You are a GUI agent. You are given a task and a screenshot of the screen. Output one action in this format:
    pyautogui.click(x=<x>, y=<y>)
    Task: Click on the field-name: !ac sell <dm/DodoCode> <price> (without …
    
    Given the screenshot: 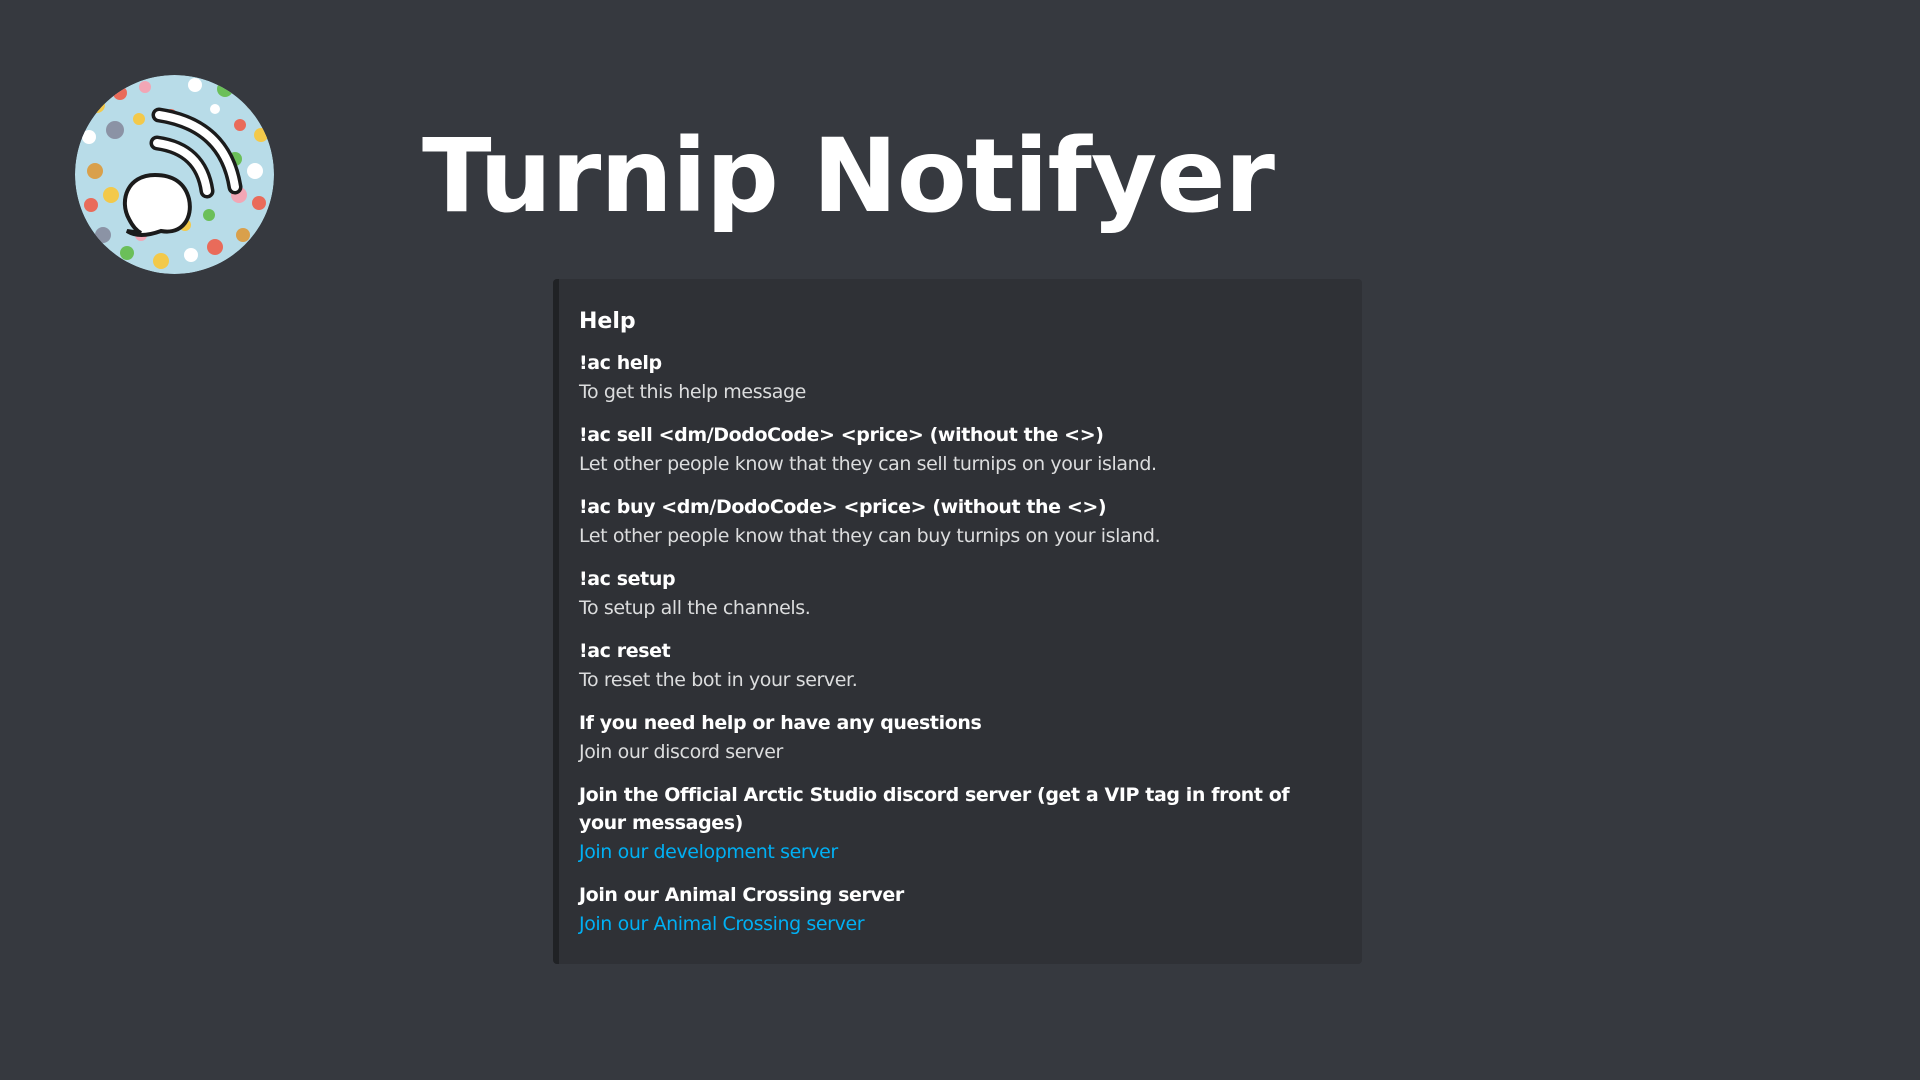 What is the action you would take?
    pyautogui.click(x=841, y=435)
    